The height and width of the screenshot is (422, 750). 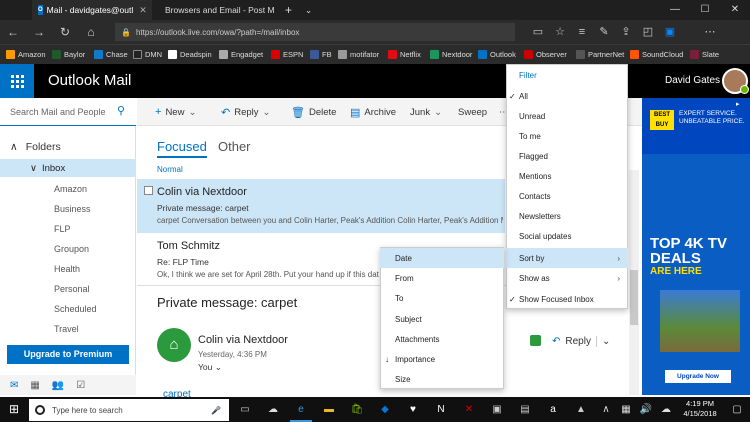 I want to click on share-icon: ⇪, so click(x=626, y=32).